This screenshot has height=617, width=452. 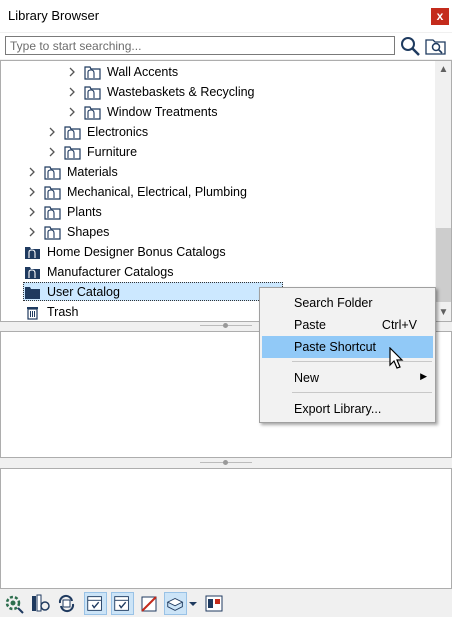 What do you see at coordinates (181, 92) in the screenshot?
I see `tree-item-label: Wastebaskets & Recycling` at bounding box center [181, 92].